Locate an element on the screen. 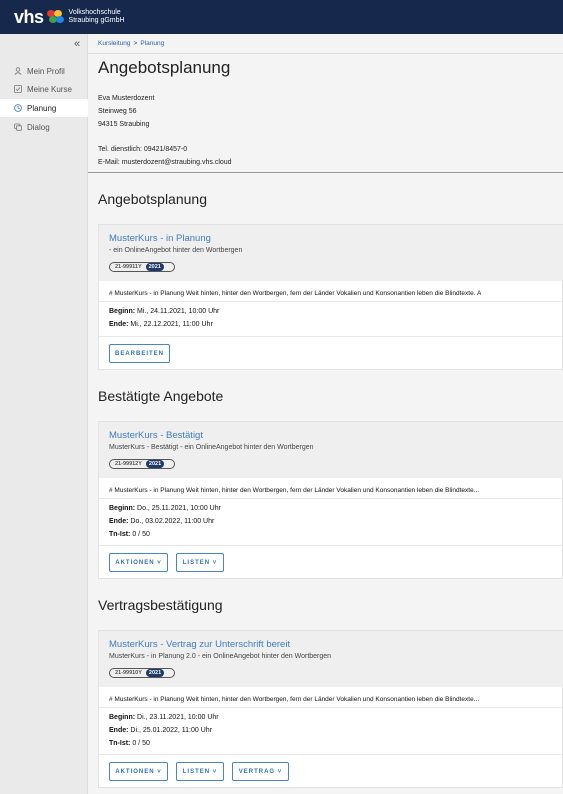 The width and height of the screenshot is (563, 794). end-value: Di., 25.01.2022, 11:00 Uhr is located at coordinates (171, 730).